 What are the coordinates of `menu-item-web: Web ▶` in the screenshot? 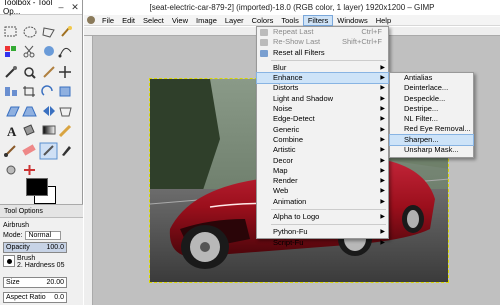 It's located at (322, 191).